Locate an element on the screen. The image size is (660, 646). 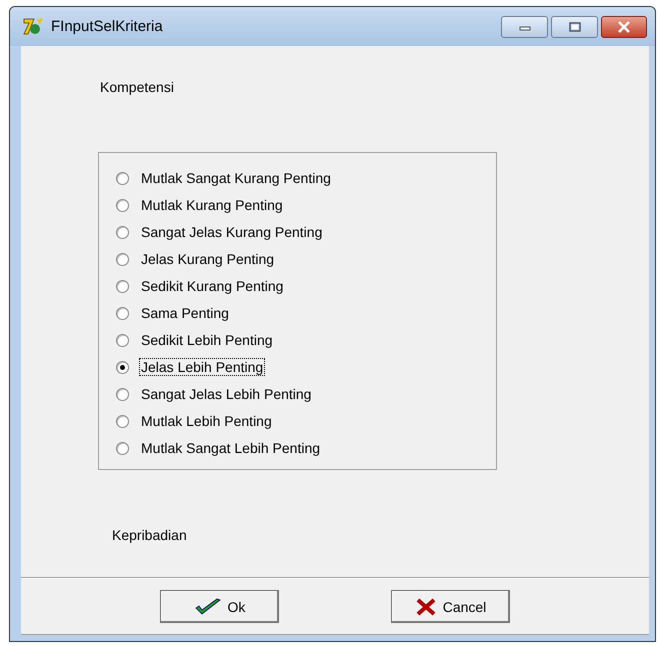
option-label: Sangat Jelas Kurang Penting is located at coordinates (232, 232).